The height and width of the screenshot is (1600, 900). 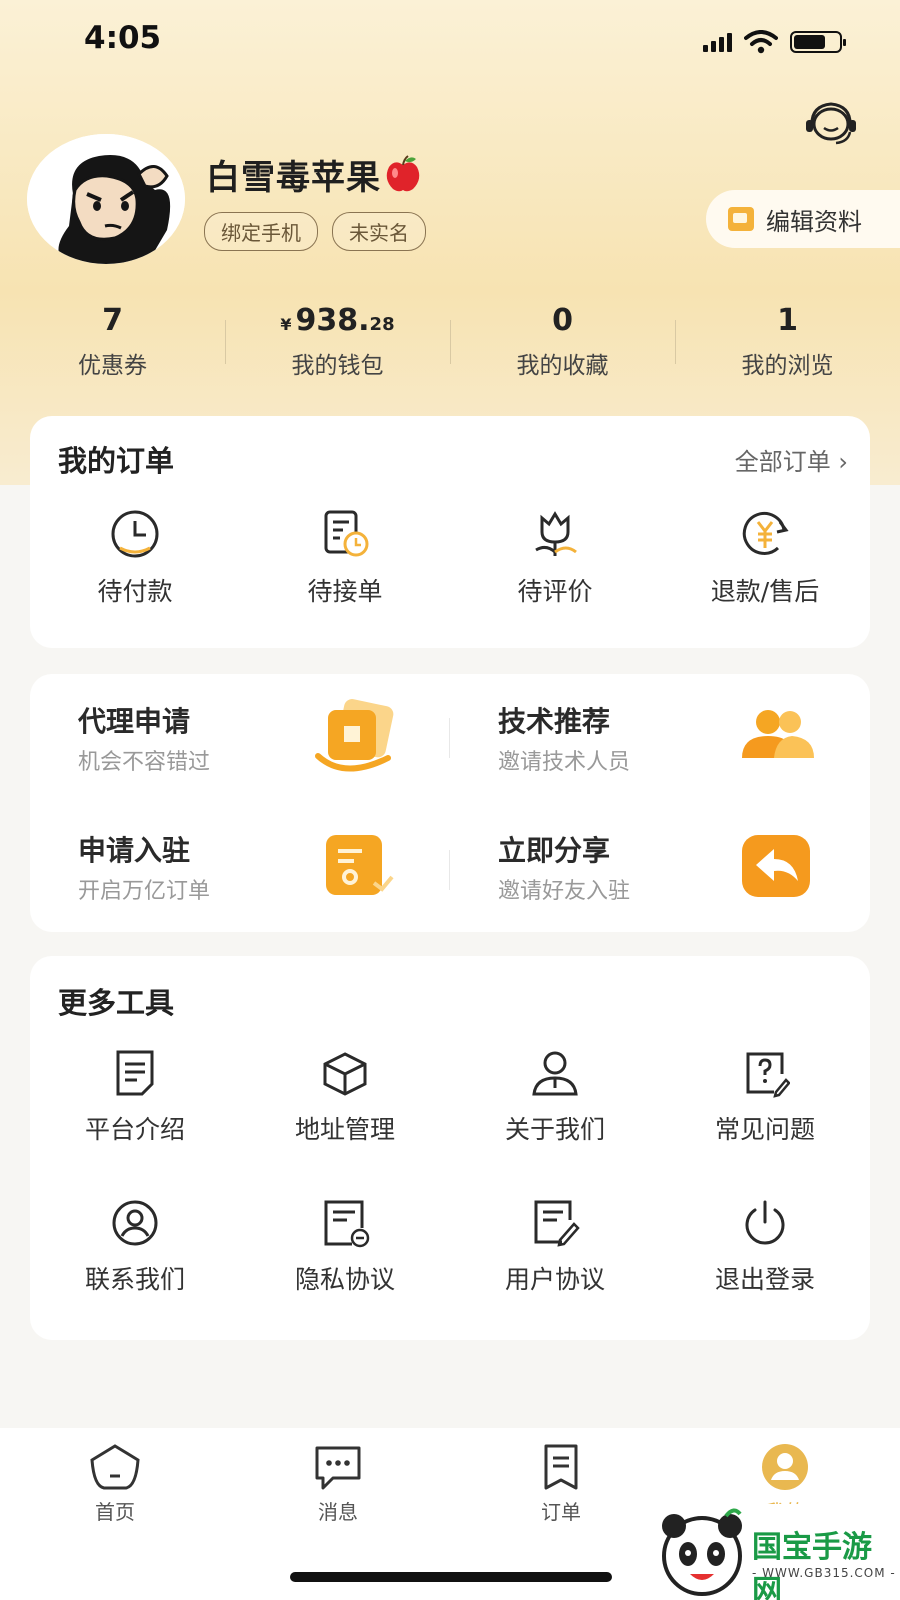 I want to click on order-refund-label: 退款/售后, so click(x=765, y=591).